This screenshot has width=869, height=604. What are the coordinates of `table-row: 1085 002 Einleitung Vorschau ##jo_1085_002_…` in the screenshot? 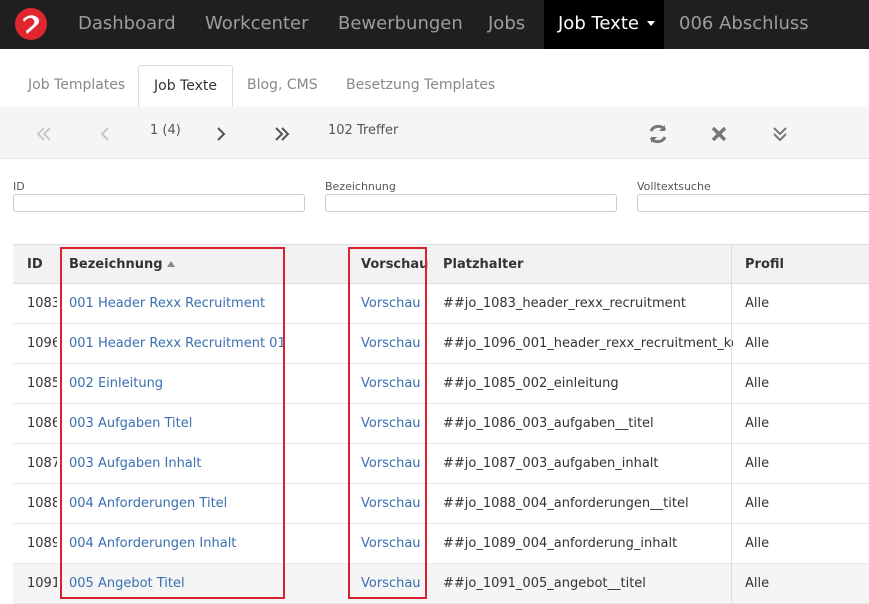 It's located at (441, 384).